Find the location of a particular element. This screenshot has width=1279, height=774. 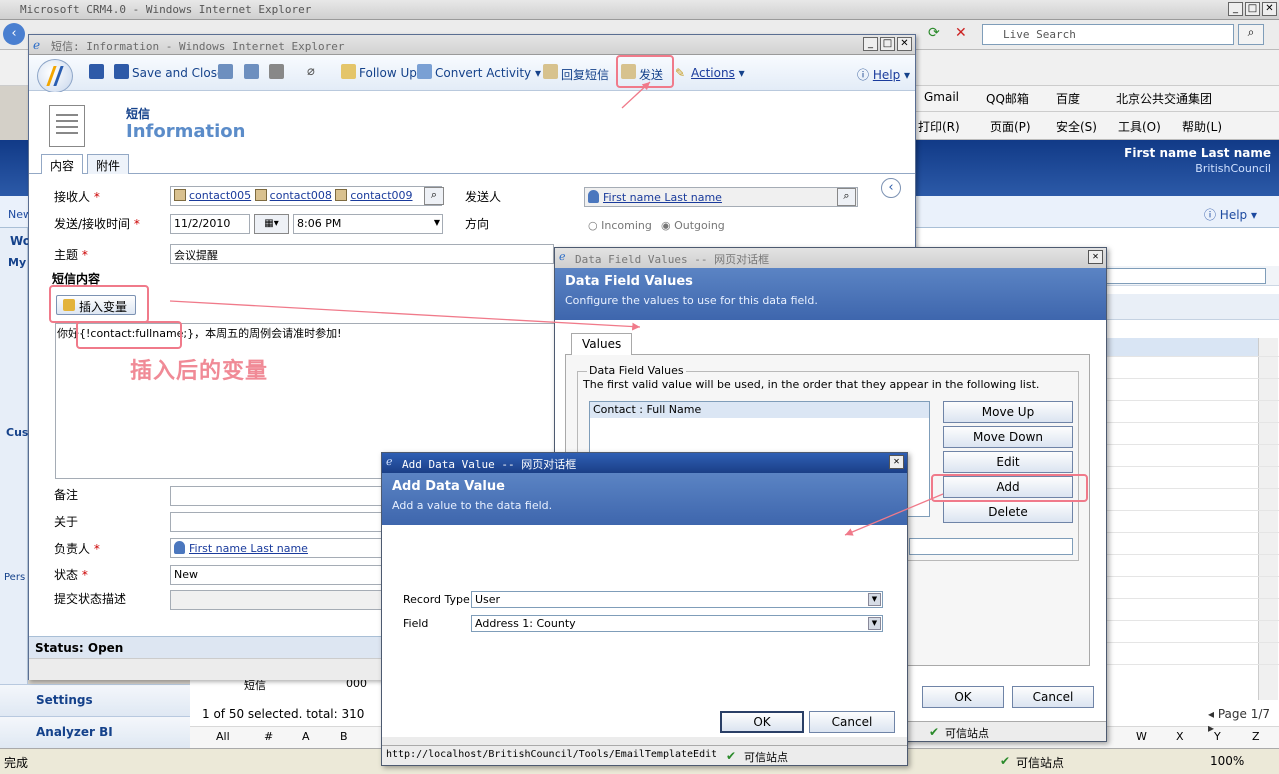

save-icon is located at coordinates (96, 71).